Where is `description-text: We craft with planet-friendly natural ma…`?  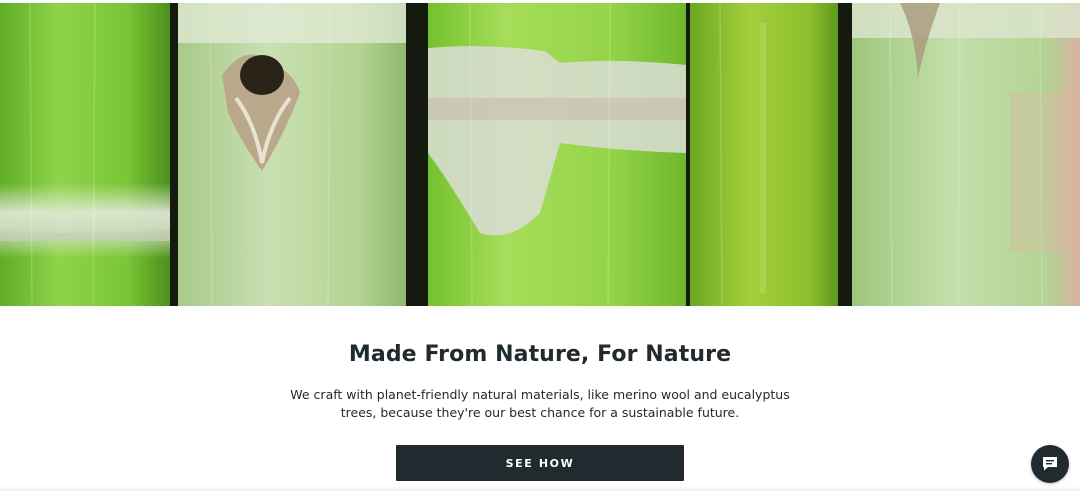 description-text: We craft with planet-friendly natural ma… is located at coordinates (540, 404).